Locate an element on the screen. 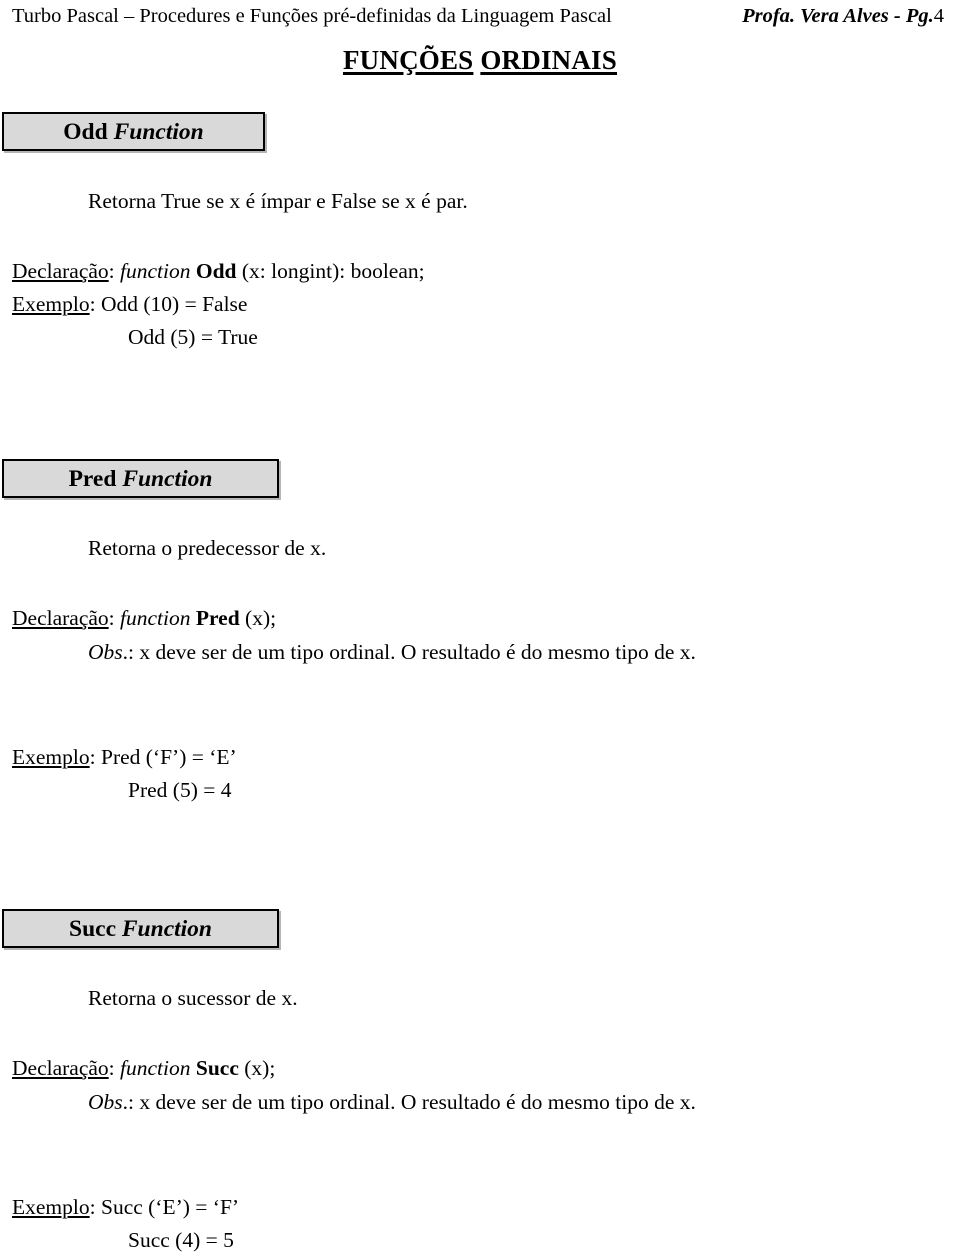 The height and width of the screenshot is (1257, 960). section-heading-label: Succ Function is located at coordinates (140, 929).